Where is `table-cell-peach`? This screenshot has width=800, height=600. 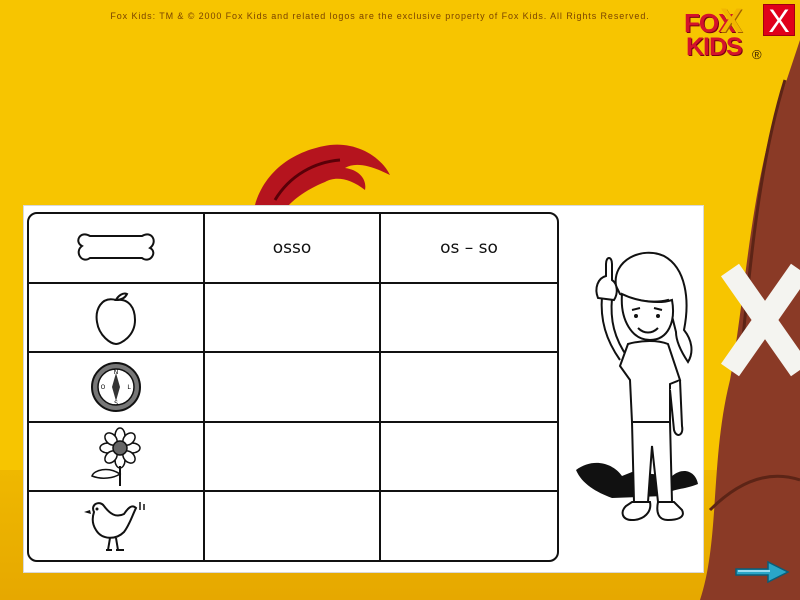
table-cell-peach is located at coordinates (117, 318).